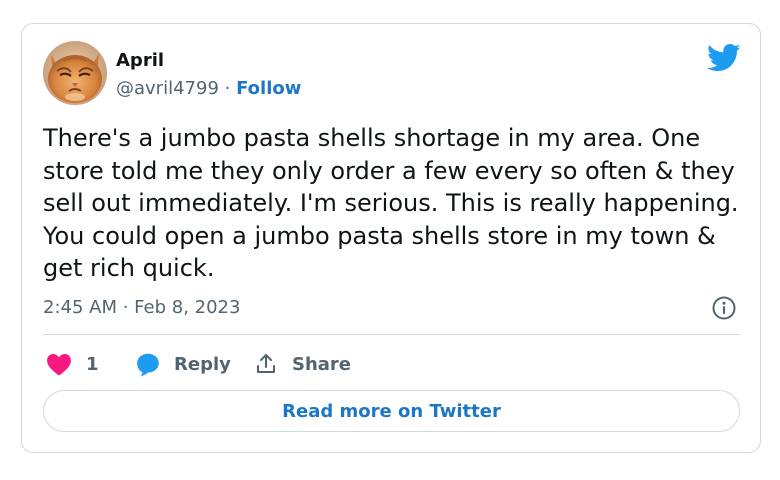 This screenshot has width=780, height=480. Describe the element at coordinates (322, 364) in the screenshot. I see `share-label: Share` at that location.